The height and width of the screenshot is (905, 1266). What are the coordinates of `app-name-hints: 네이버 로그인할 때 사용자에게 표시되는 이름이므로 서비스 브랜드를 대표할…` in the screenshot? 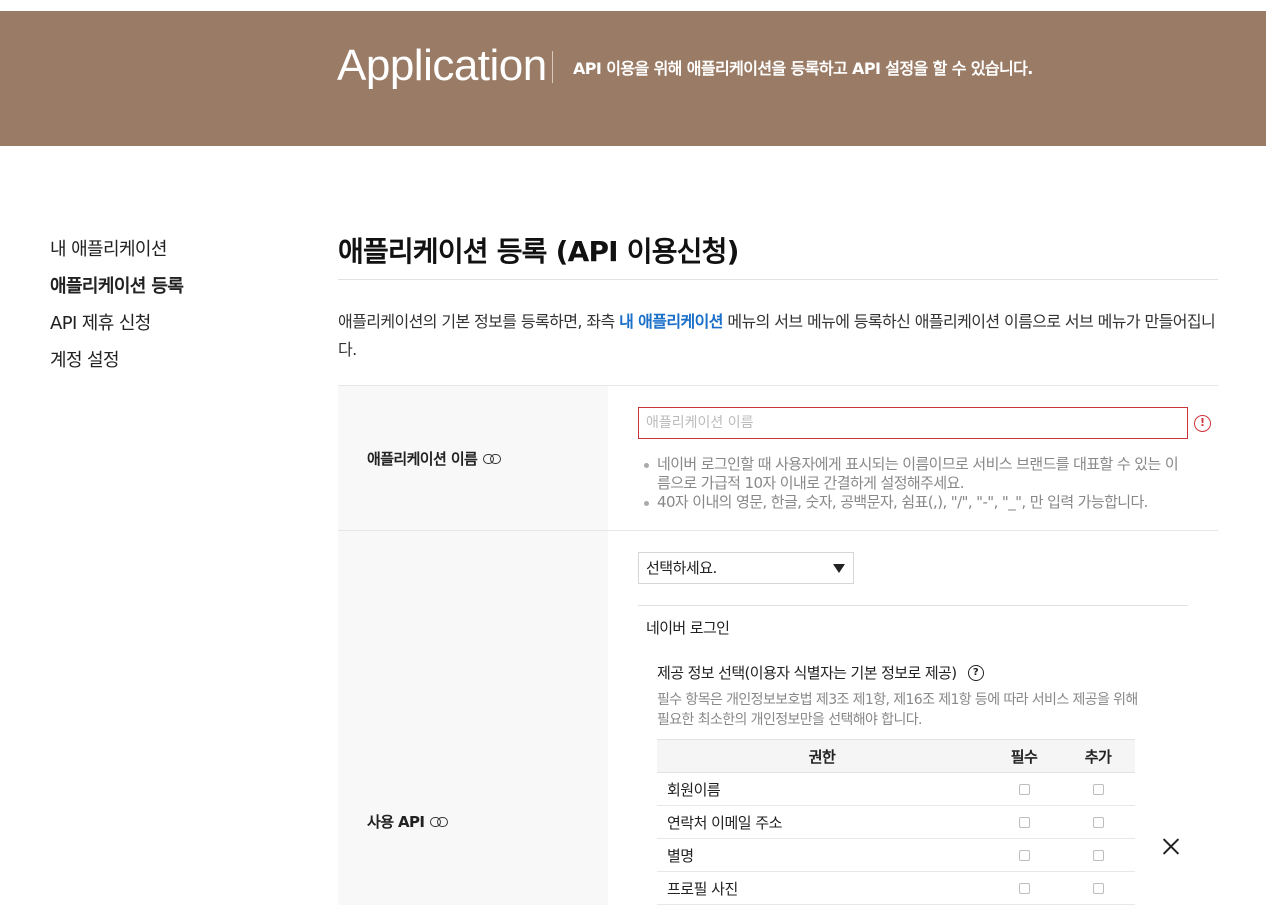 It's located at (914, 483).